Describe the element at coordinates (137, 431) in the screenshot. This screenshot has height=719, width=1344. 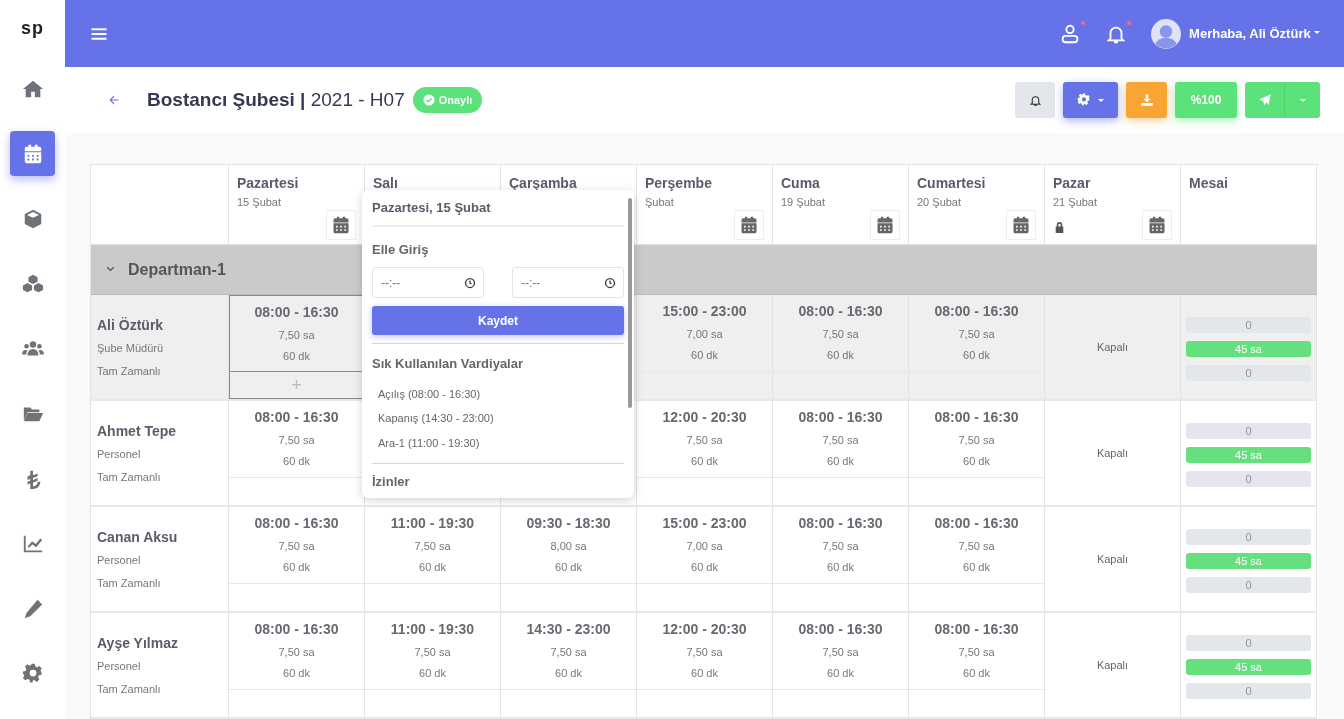
I see `employee-name: Ahmet Tepe` at that location.